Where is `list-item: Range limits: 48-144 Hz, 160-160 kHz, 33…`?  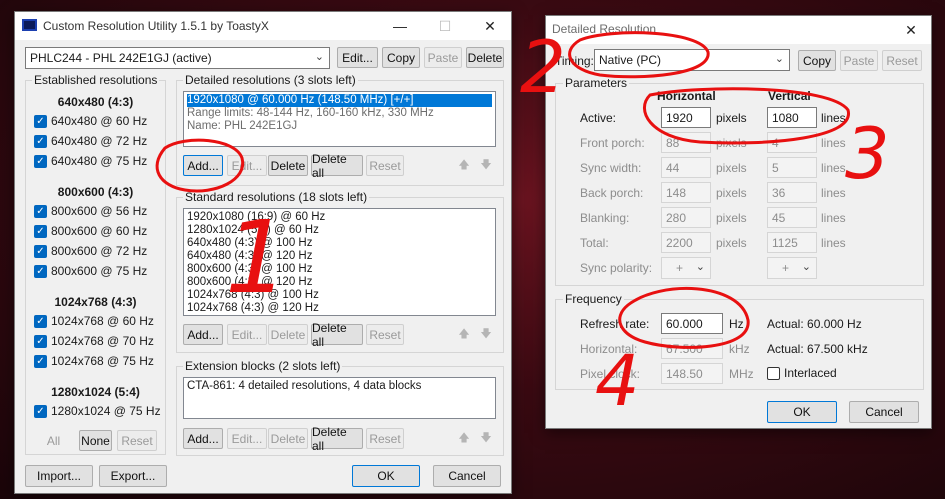 list-item: Range limits: 48-144 Hz, 160-160 kHz, 33… is located at coordinates (339, 113).